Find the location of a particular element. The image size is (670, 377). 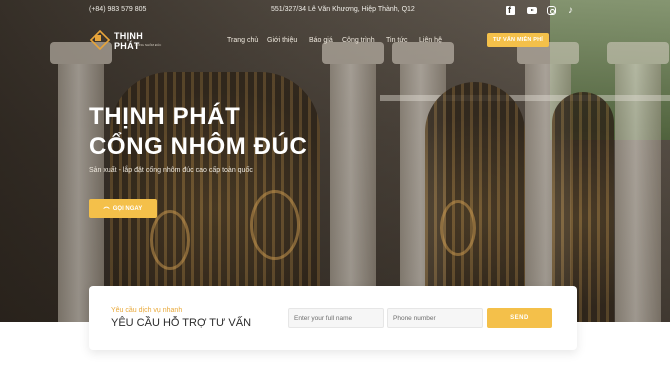

nav-item-news: Tin tức is located at coordinates (397, 40).